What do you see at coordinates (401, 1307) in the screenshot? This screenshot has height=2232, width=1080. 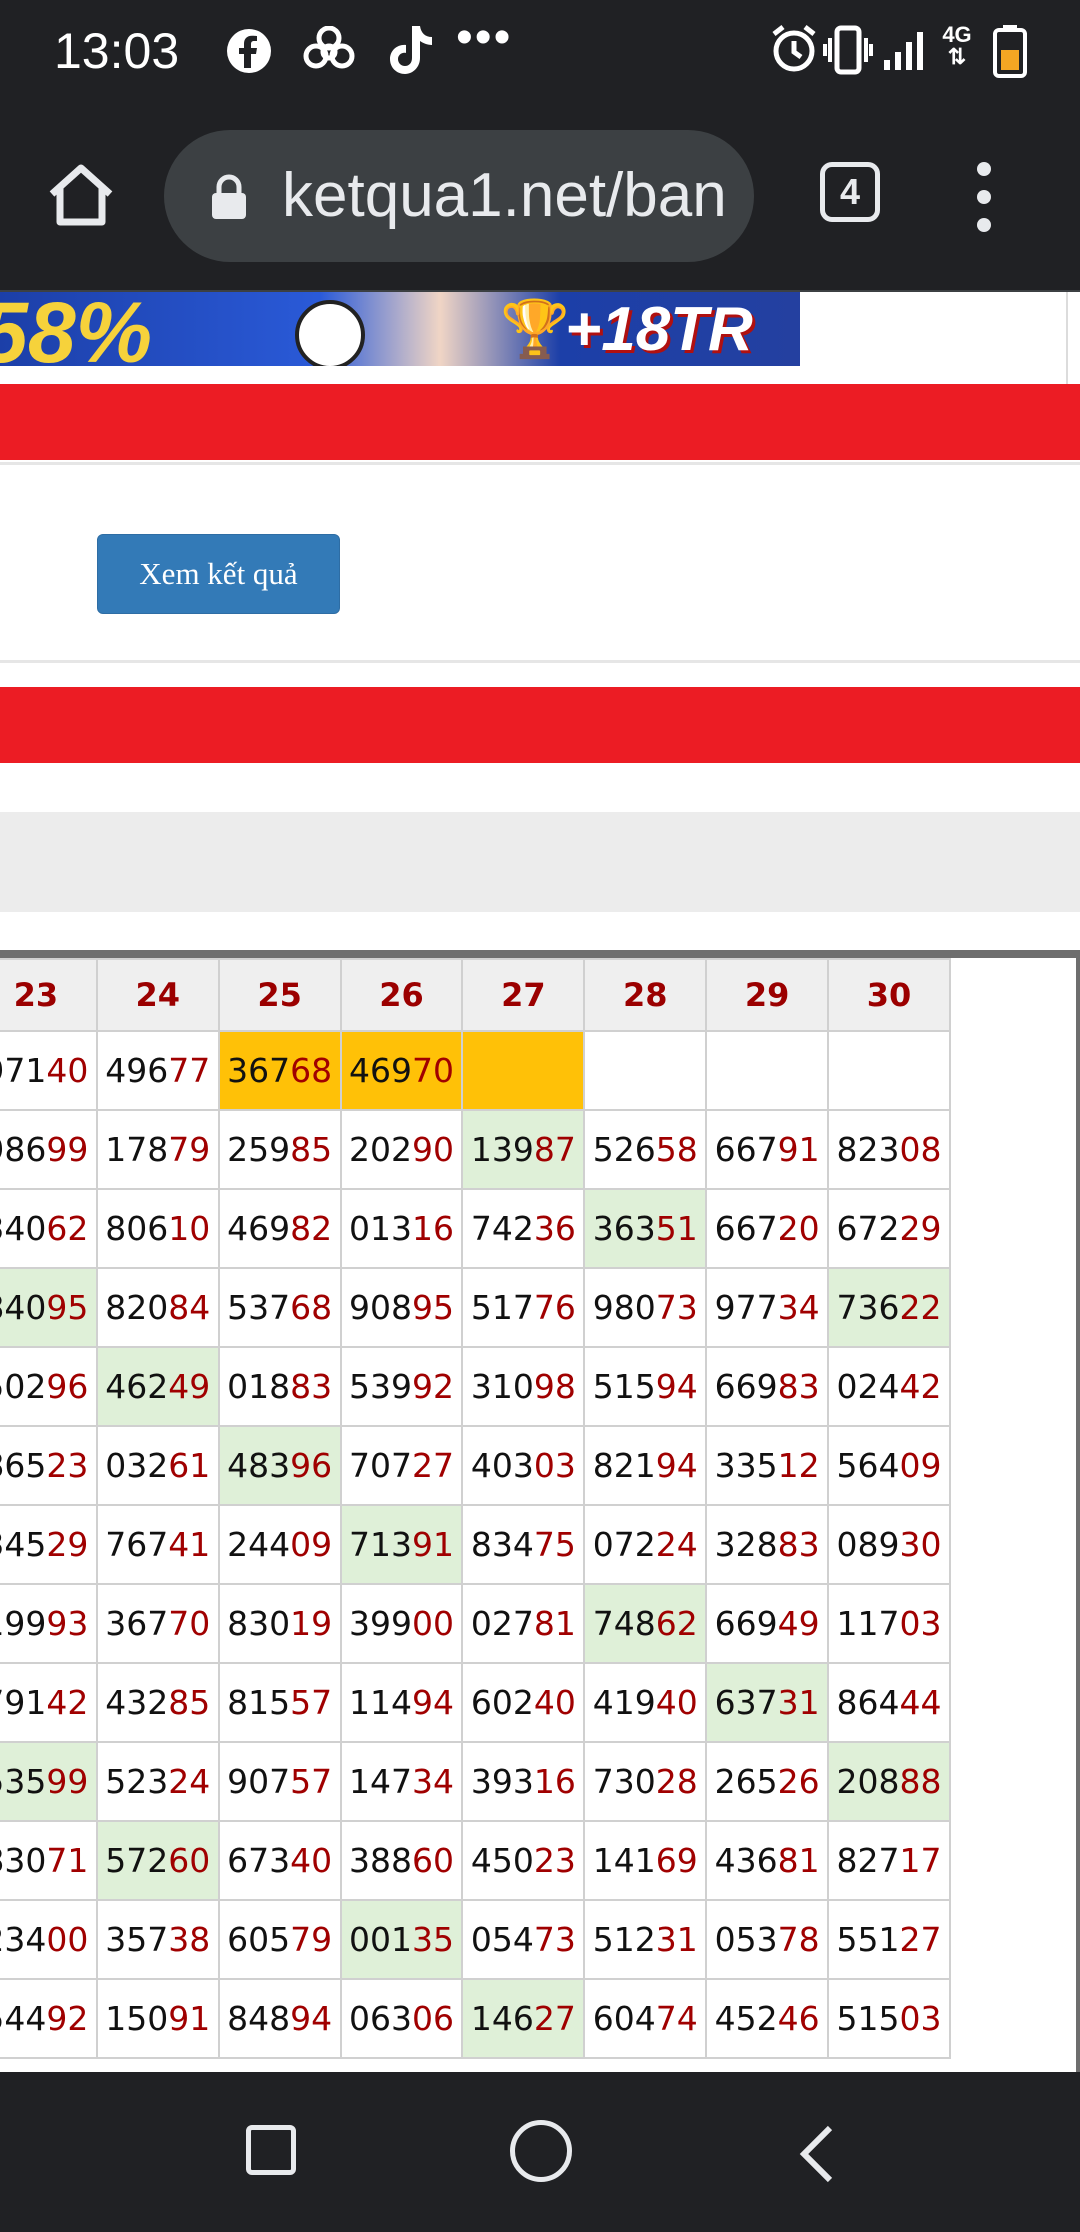 I see `result-cell: 90895` at bounding box center [401, 1307].